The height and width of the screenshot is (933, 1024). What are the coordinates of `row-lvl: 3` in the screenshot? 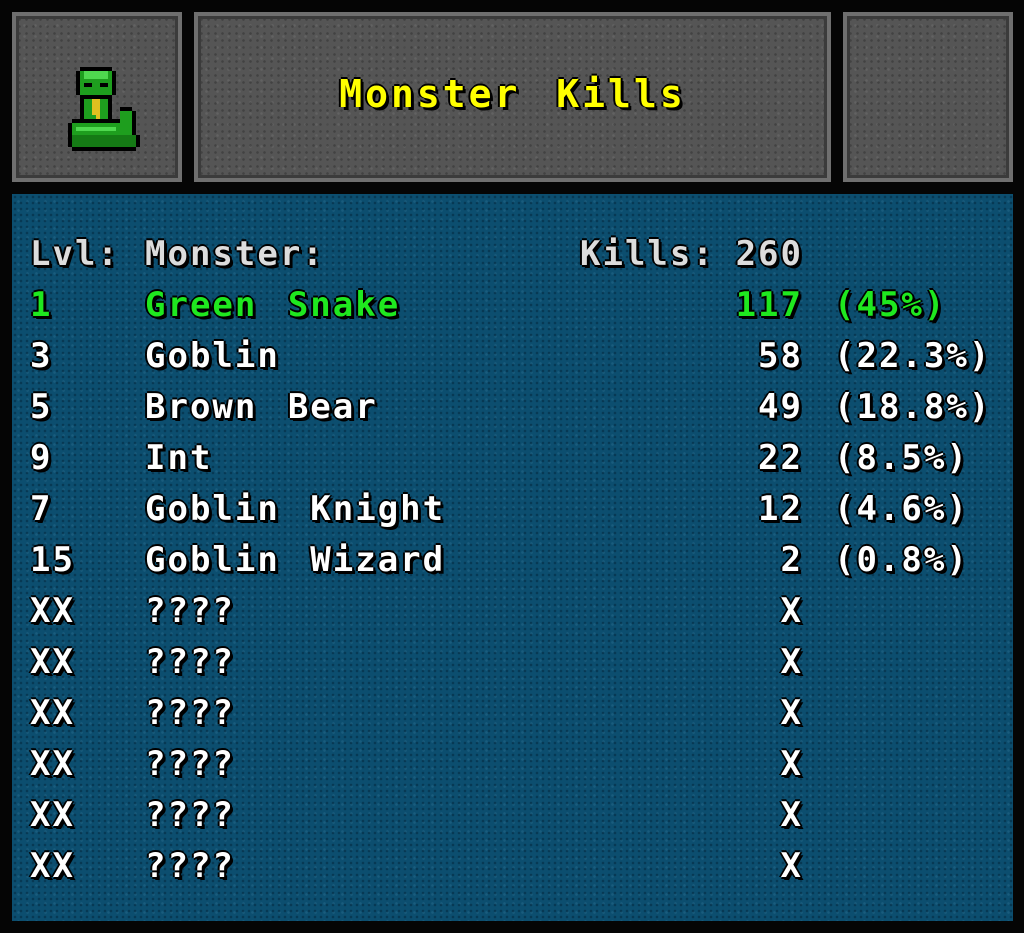 It's located at (41, 356).